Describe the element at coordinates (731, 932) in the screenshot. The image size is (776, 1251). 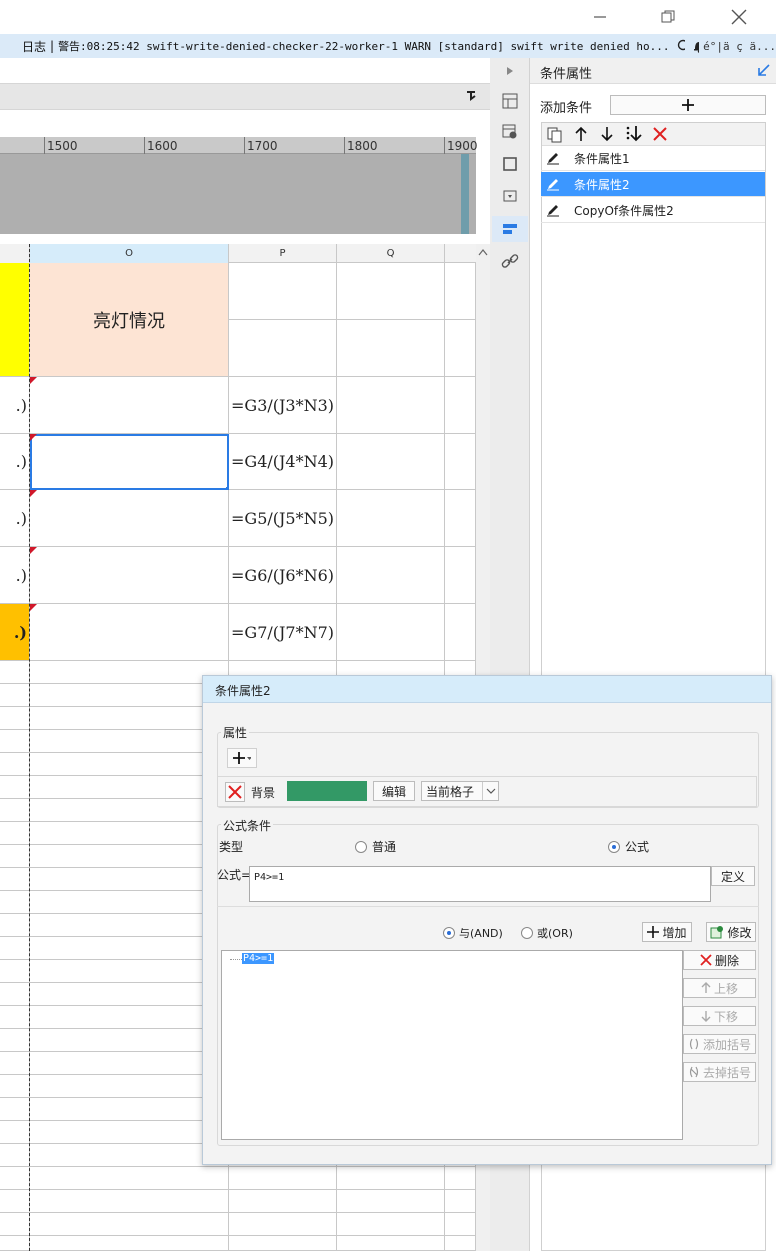
I see `modify-button: 修改` at that location.